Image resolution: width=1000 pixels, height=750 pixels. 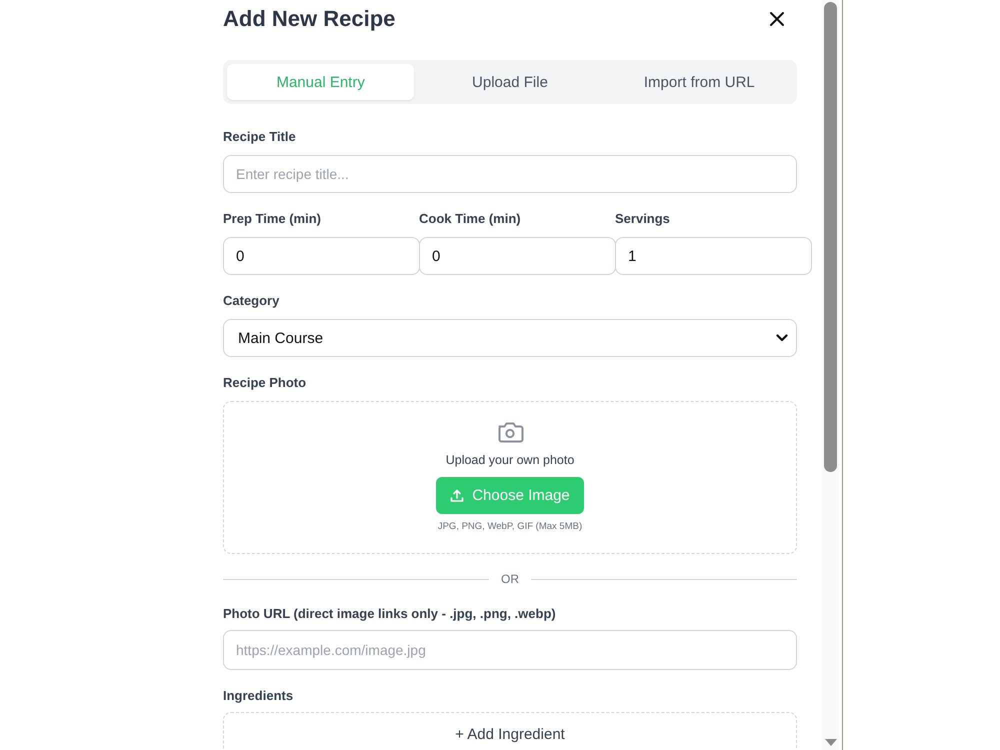 I want to click on scrollbar-track, so click(x=830, y=375).